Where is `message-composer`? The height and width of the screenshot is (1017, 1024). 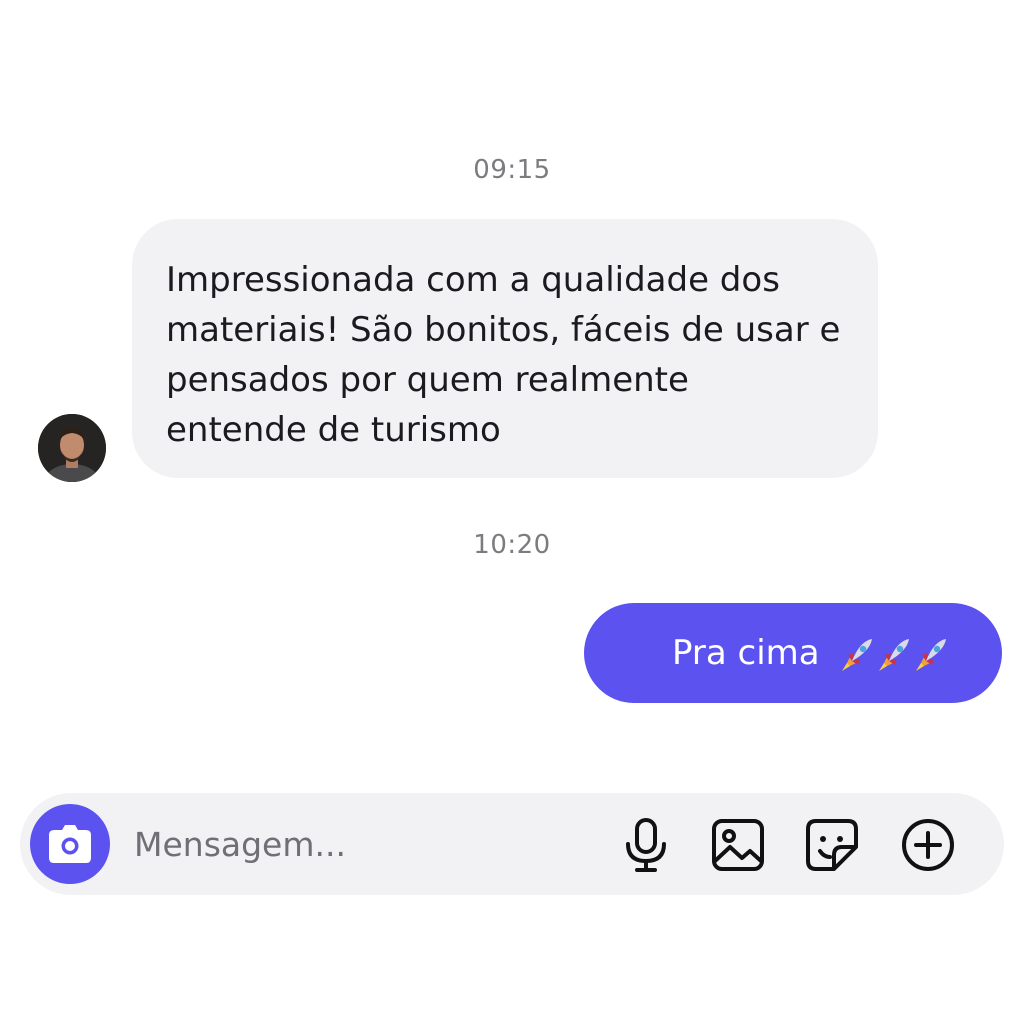 message-composer is located at coordinates (512, 844).